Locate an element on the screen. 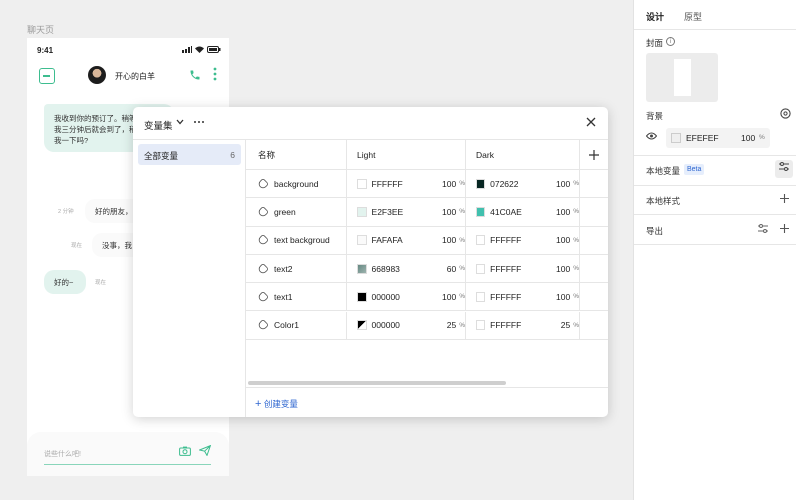 The height and width of the screenshot is (500, 796). more-icon is located at coordinates (199, 121).